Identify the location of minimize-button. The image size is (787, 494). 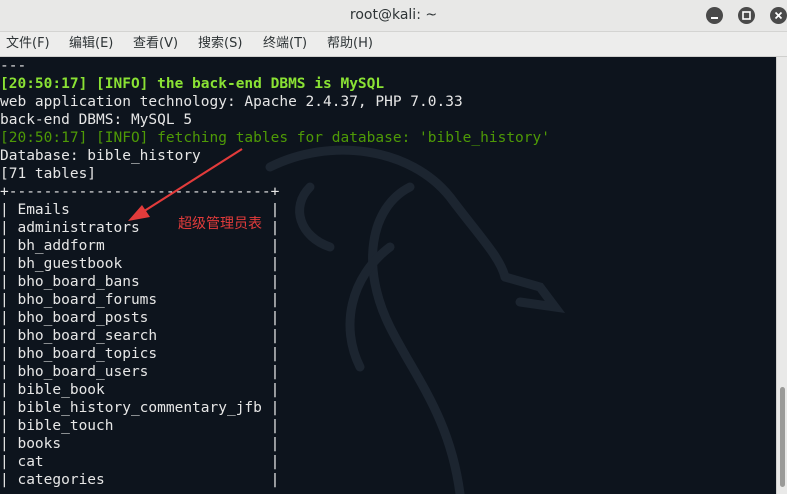
(714, 15).